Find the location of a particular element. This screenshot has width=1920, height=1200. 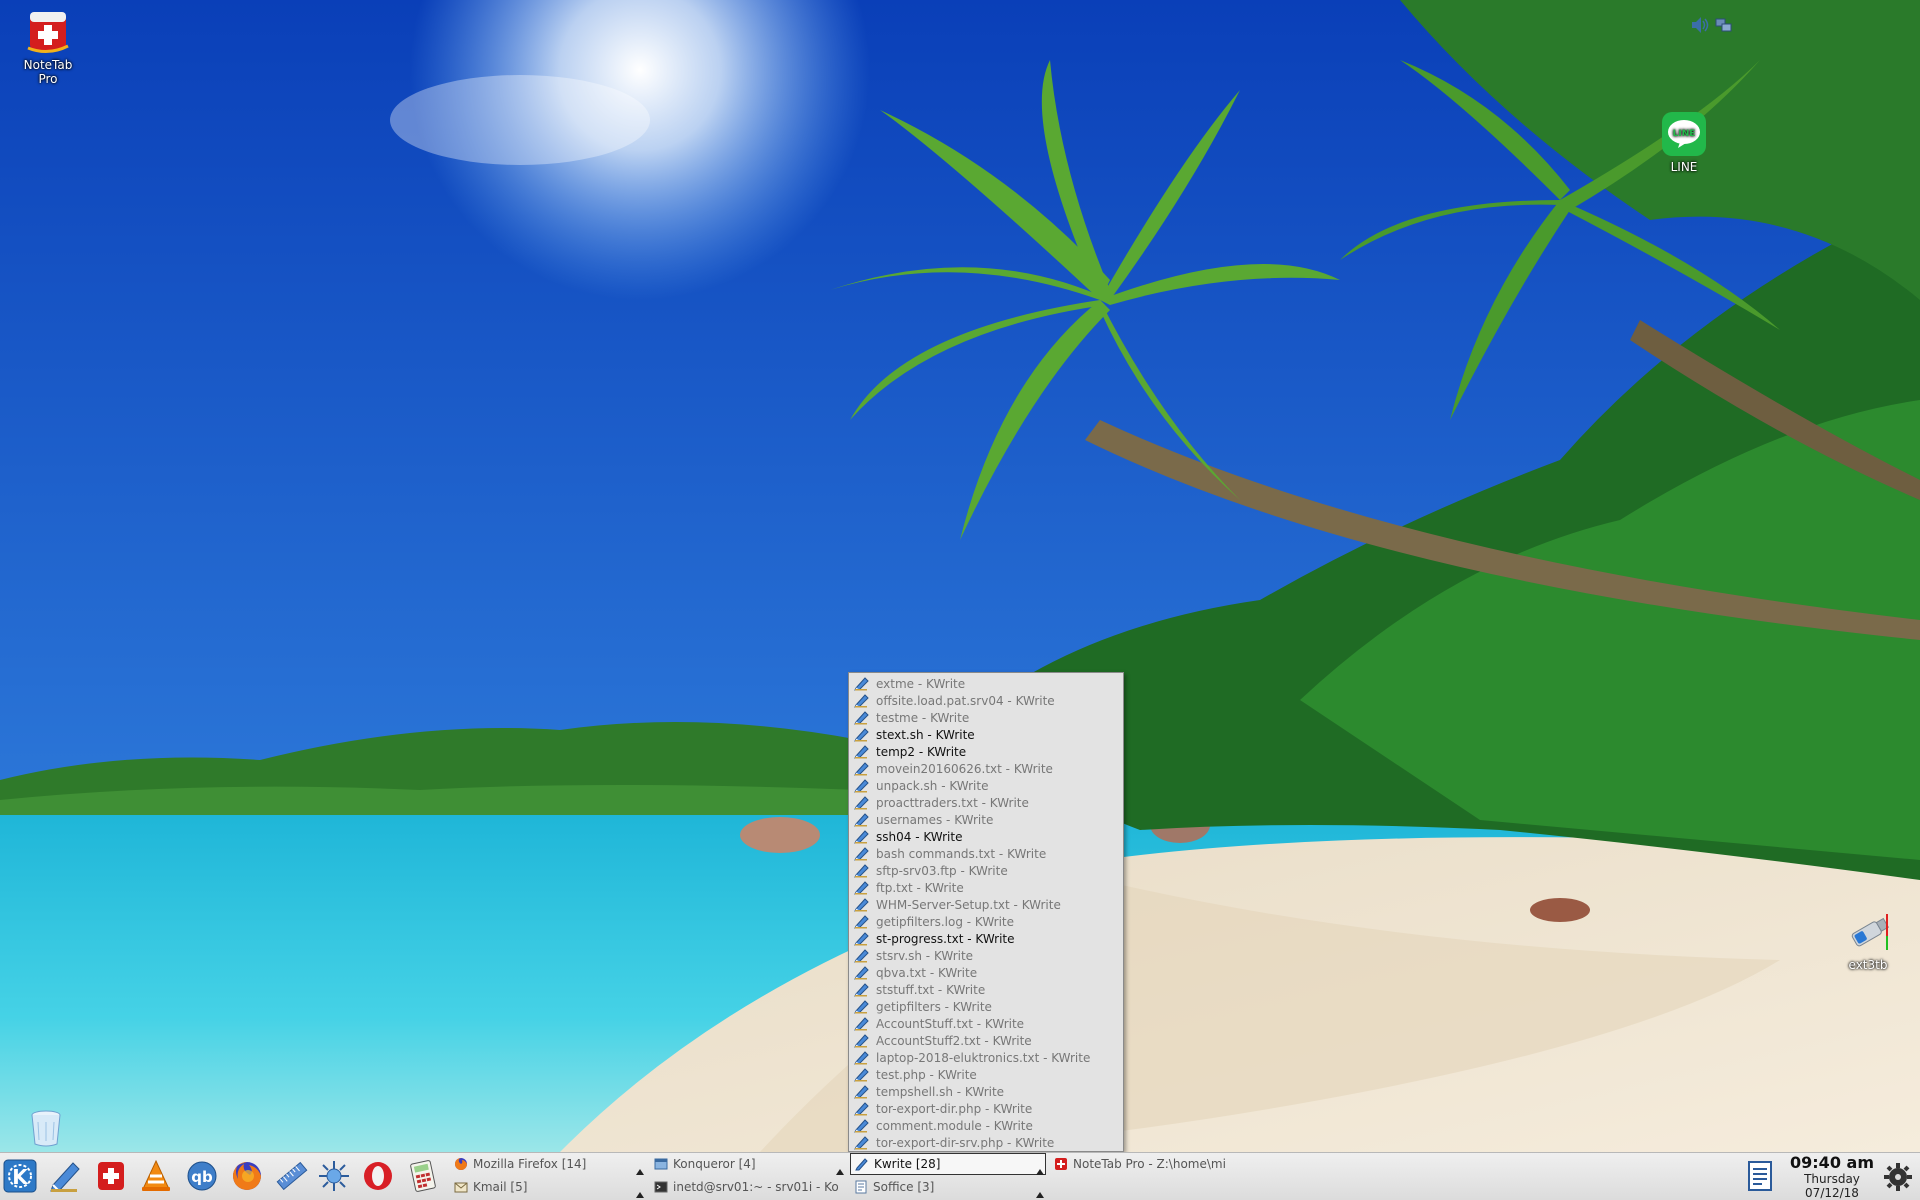

menu-item: AccountStuff.txt - KWrite is located at coordinates (986, 1023).